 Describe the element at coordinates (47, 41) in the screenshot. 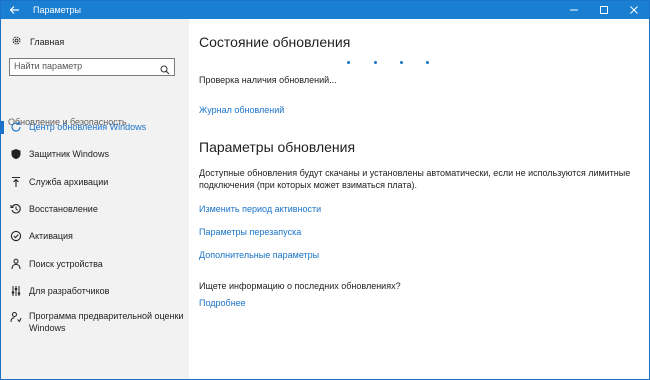

I see `home-label: Главная` at that location.